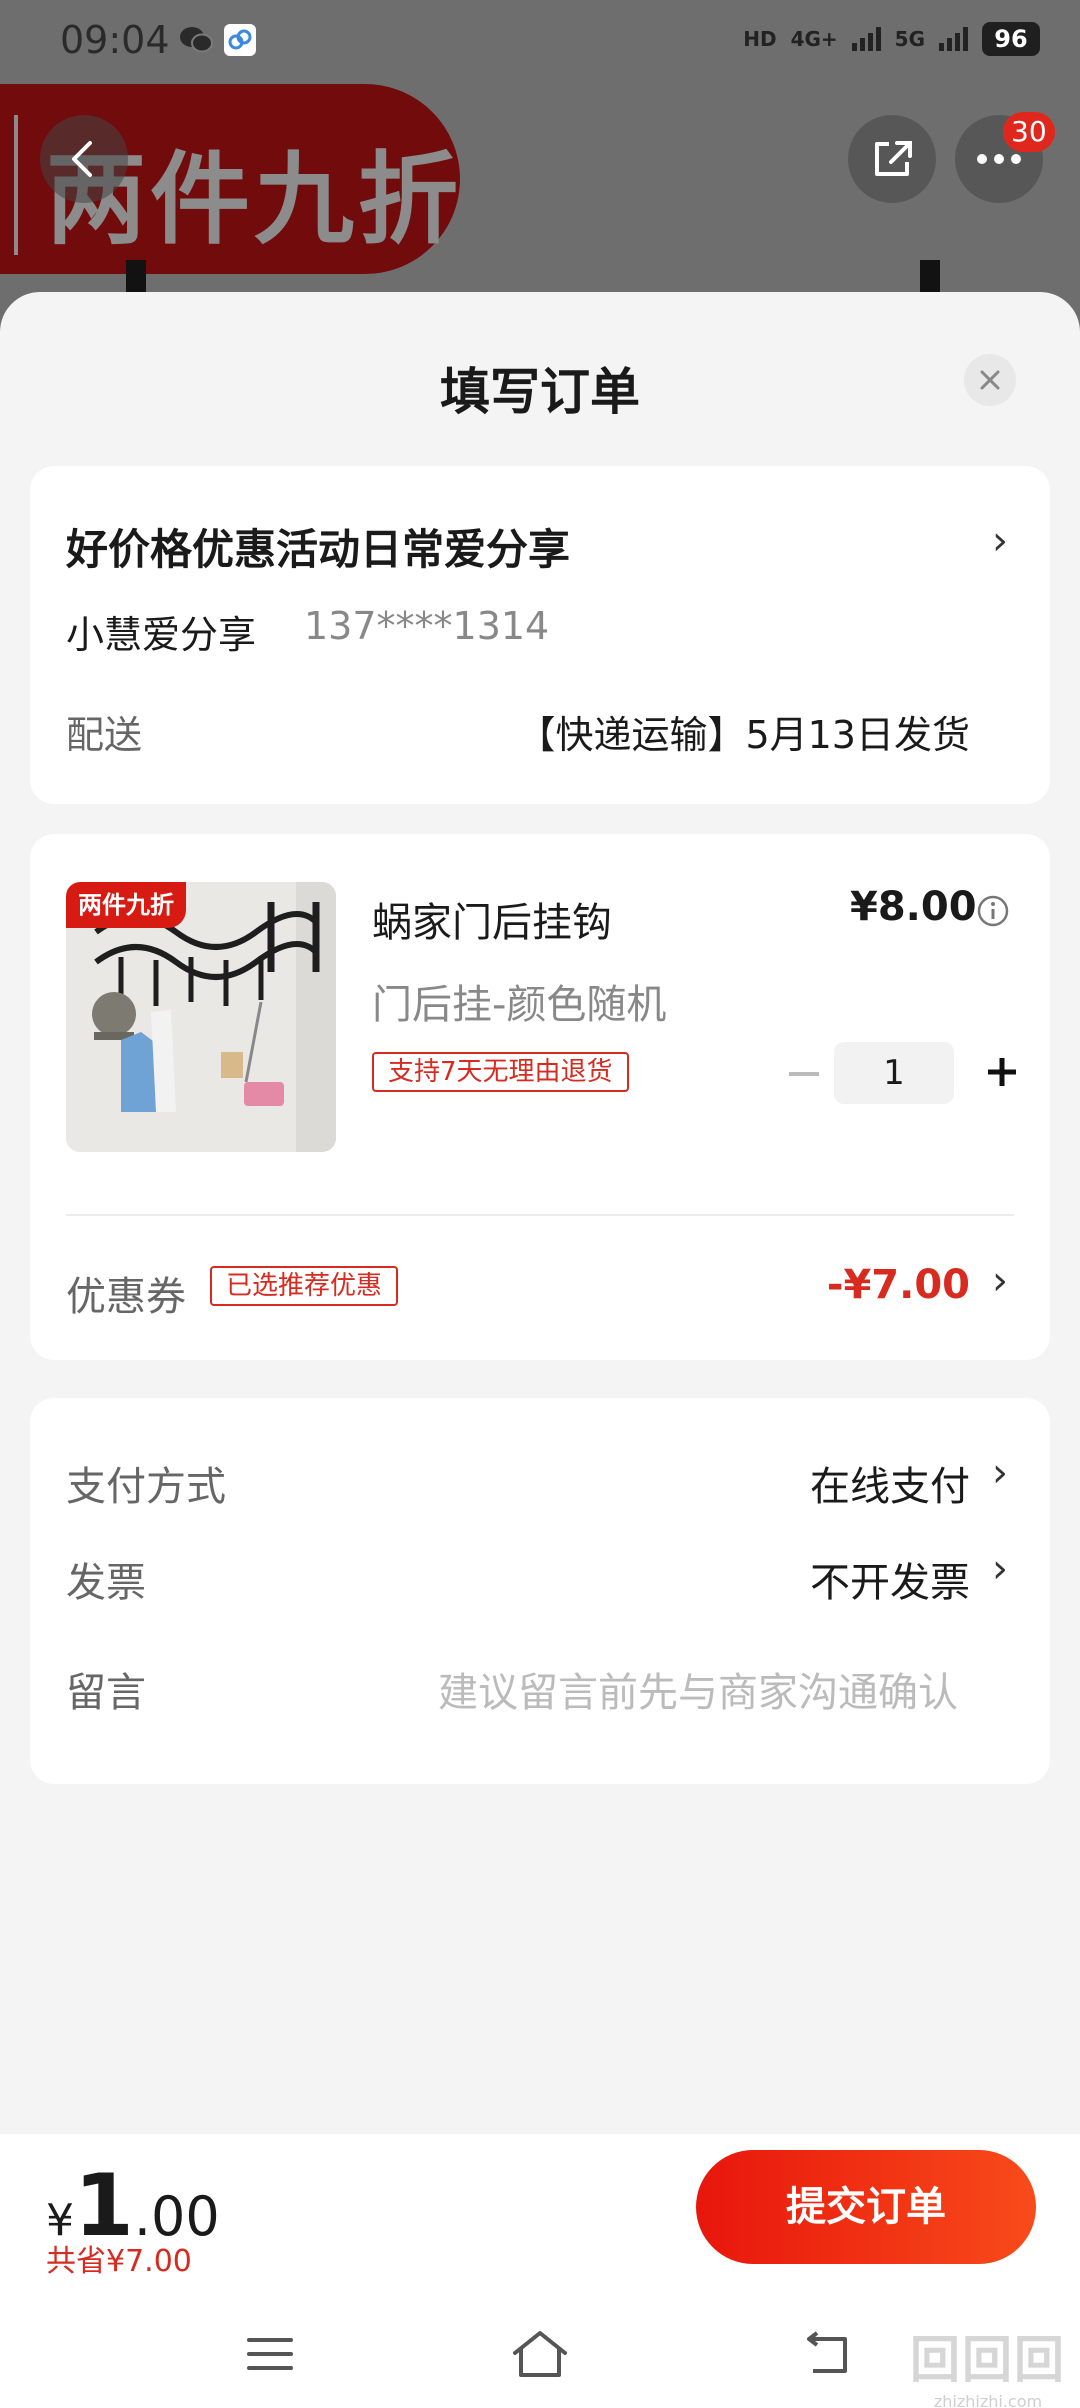  What do you see at coordinates (146, 1487) in the screenshot?
I see `payment-method-label: 支付方式` at bounding box center [146, 1487].